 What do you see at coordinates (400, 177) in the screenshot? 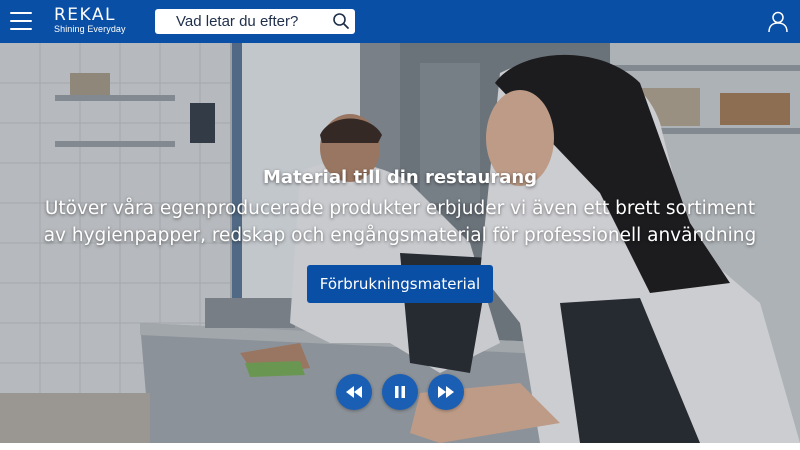
I see `hero-title: Material till din restaurang` at bounding box center [400, 177].